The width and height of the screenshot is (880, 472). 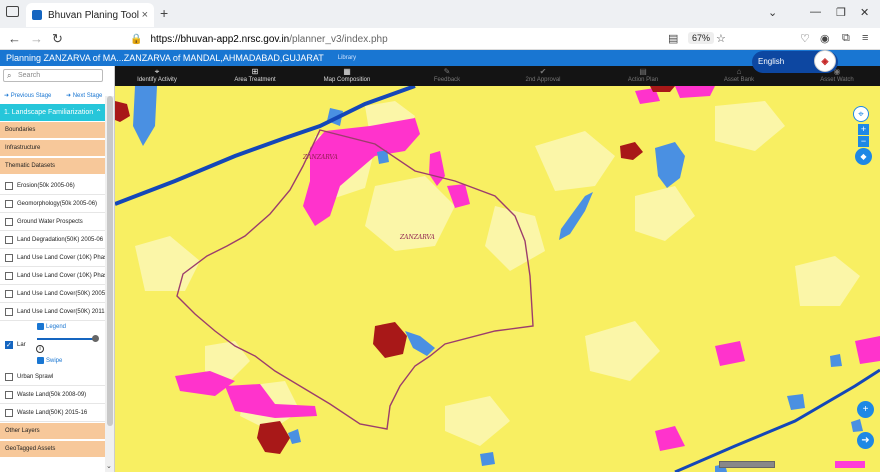 What do you see at coordinates (864, 12) in the screenshot?
I see `close-window-icon: ✕` at bounding box center [864, 12].